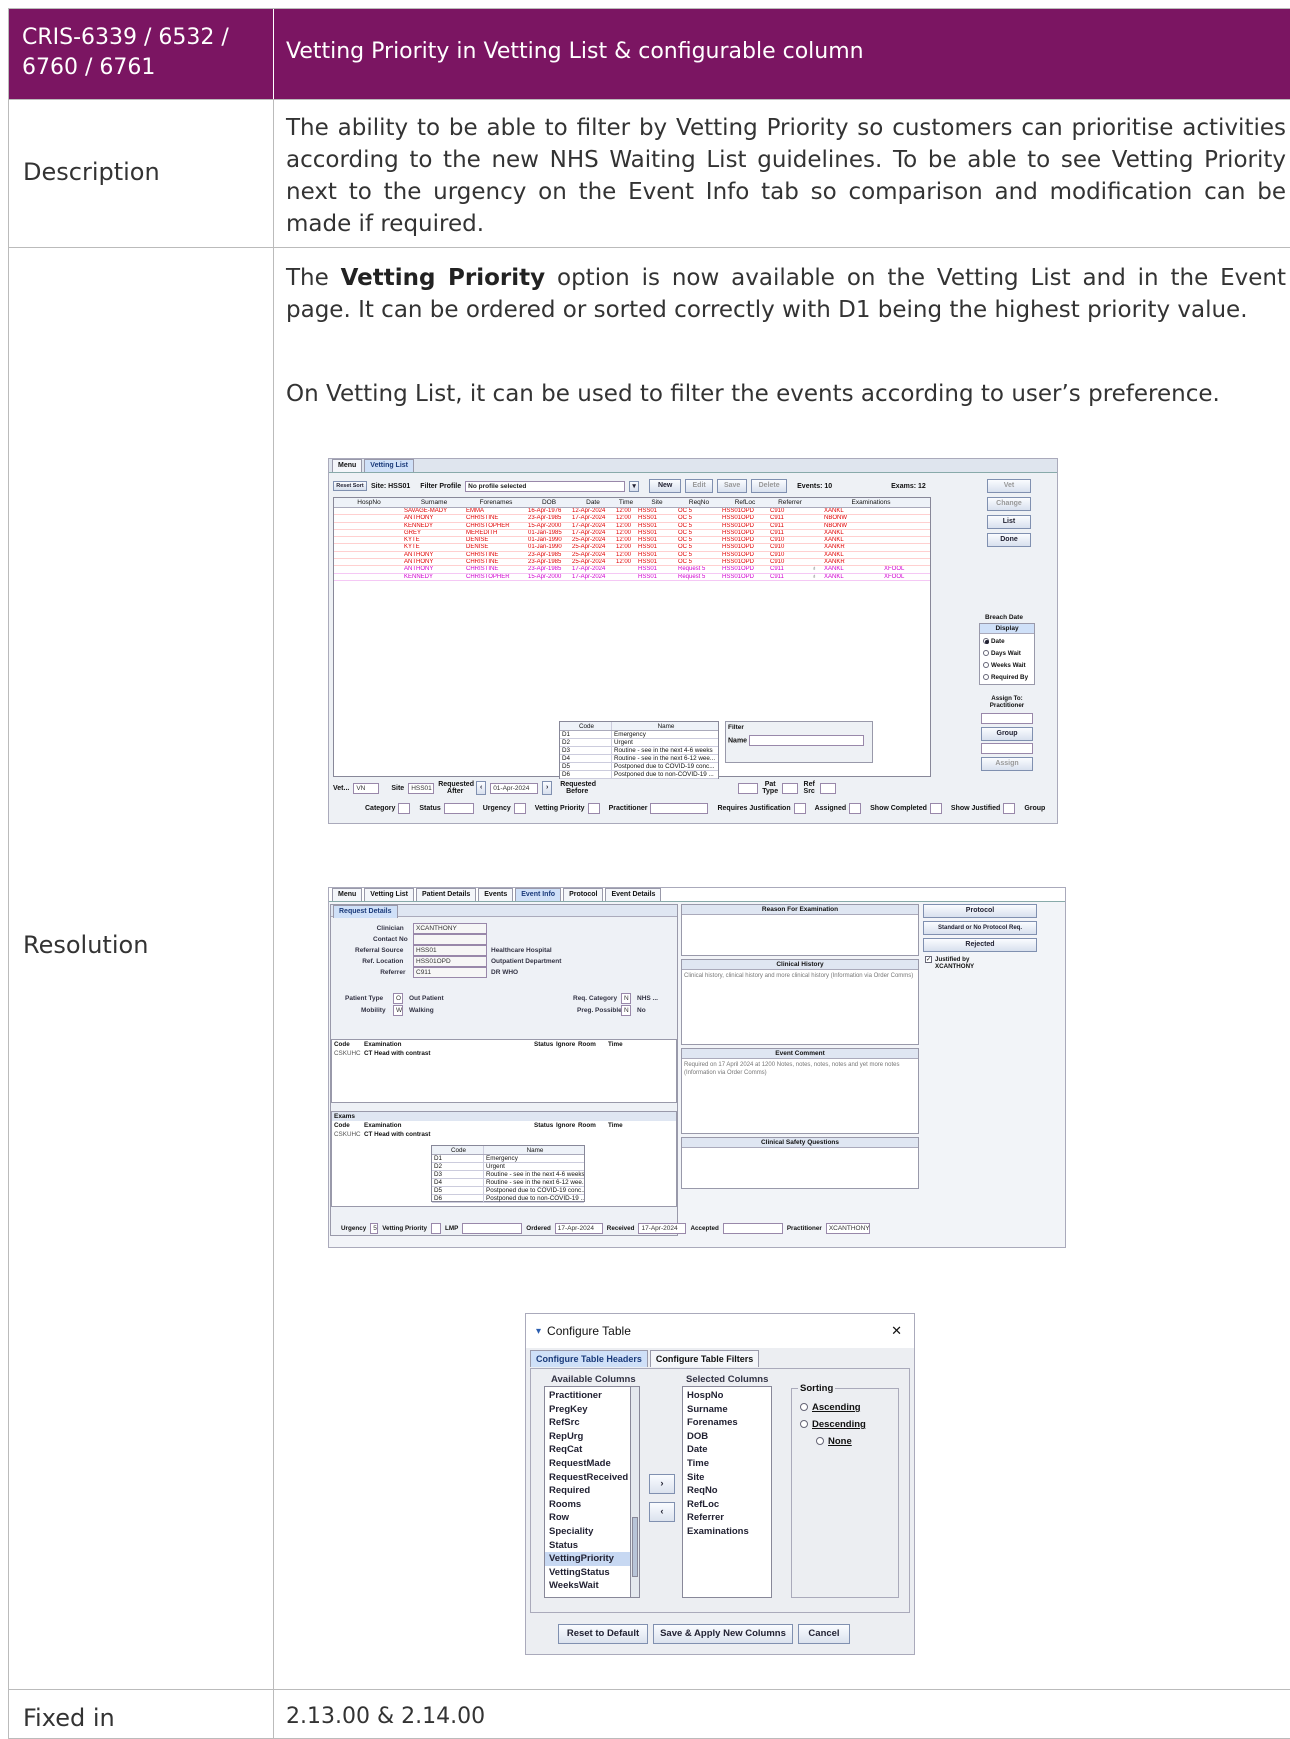 Image resolution: width=1290 pixels, height=1739 pixels. What do you see at coordinates (626, 1010) in the screenshot?
I see `preg-possible-code: N` at bounding box center [626, 1010].